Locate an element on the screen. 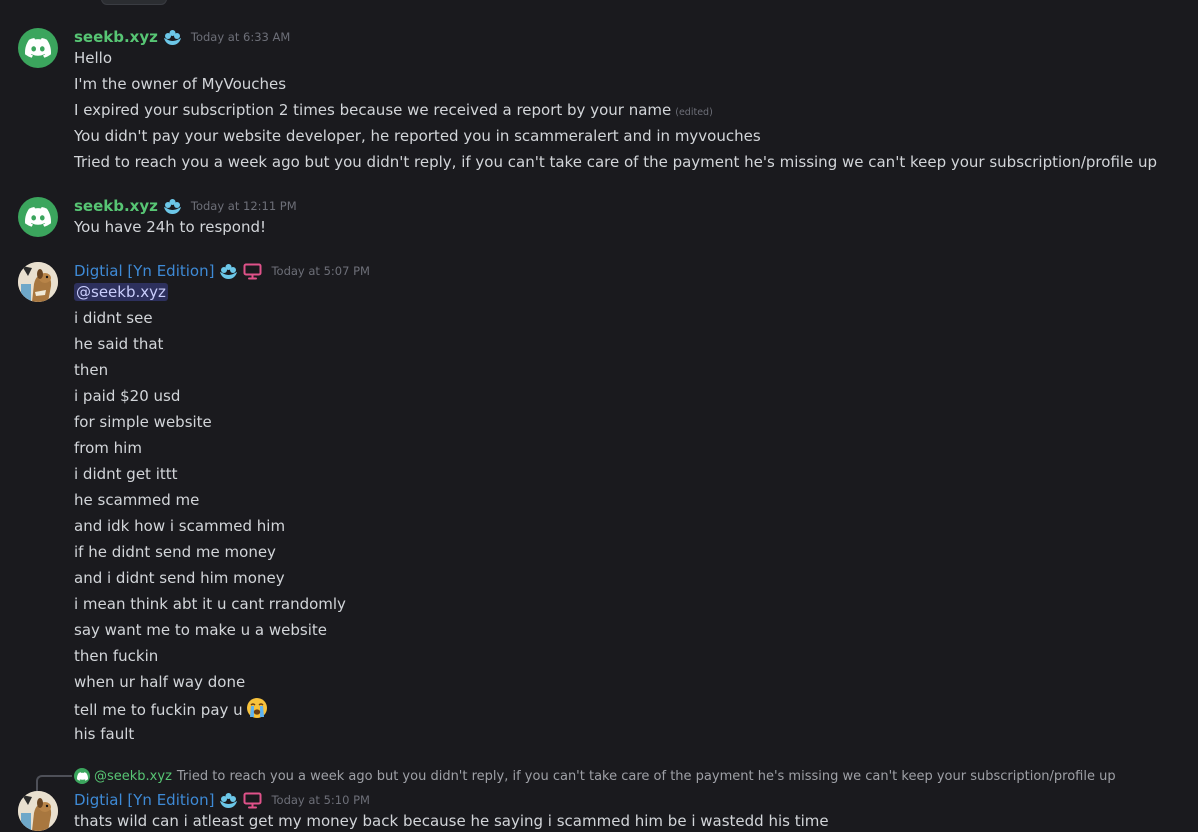 The height and width of the screenshot is (832, 1198). message-line: Hello is located at coordinates (93, 58).